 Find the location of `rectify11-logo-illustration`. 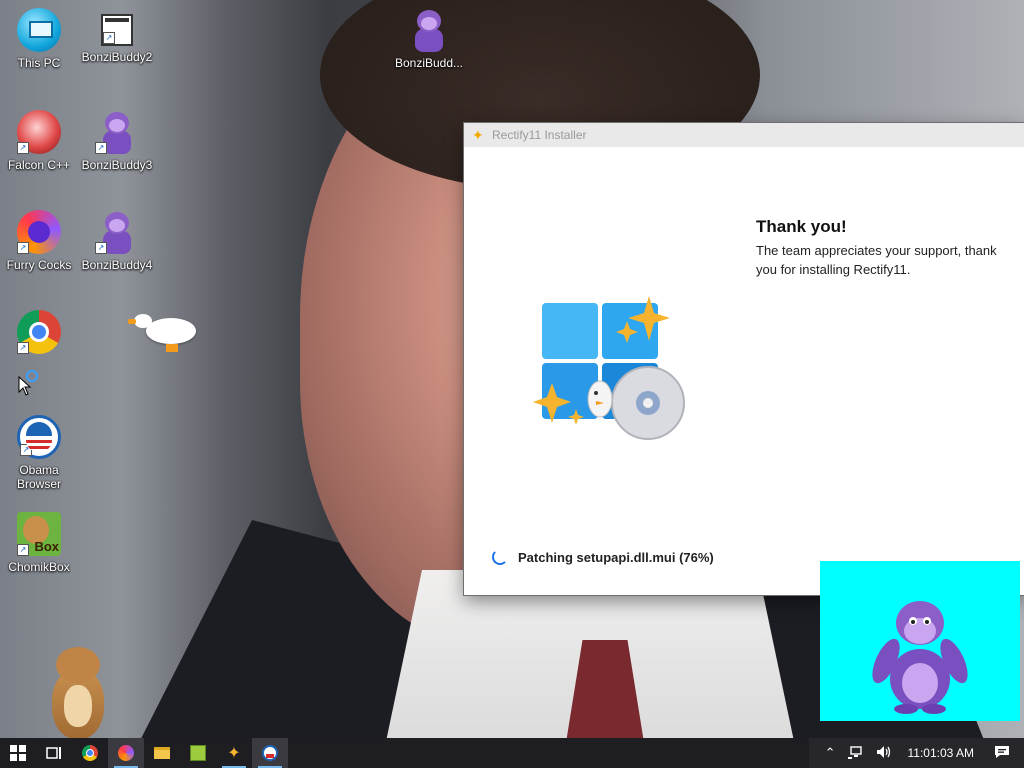

rectify11-logo-illustration is located at coordinates (608, 371).